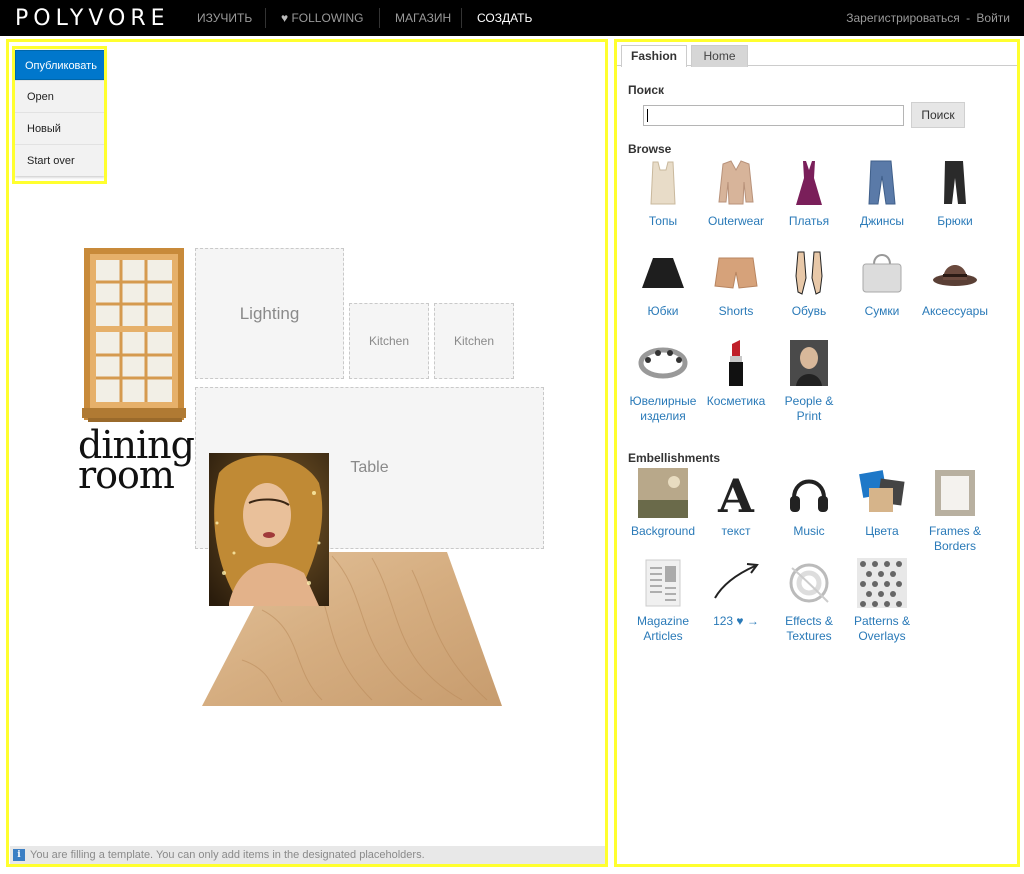 This screenshot has height=874, width=1024. I want to click on embellish-item-label: Effects & Textures, so click(809, 628).